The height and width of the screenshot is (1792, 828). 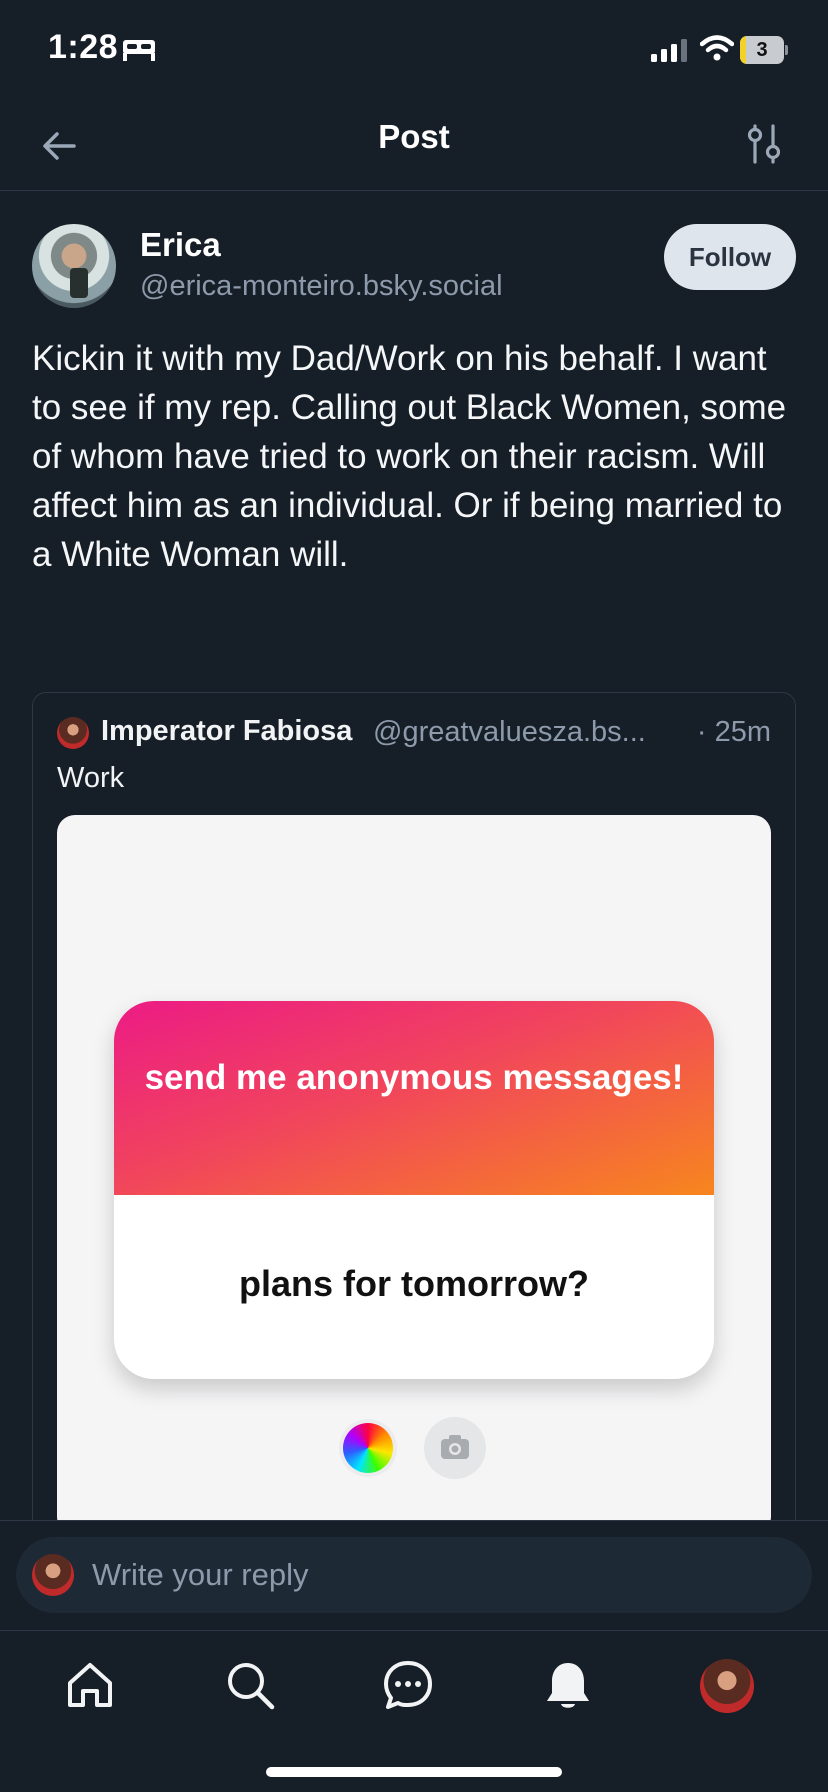 What do you see at coordinates (733, 732) in the screenshot?
I see `quote-timestamp: · 25m` at bounding box center [733, 732].